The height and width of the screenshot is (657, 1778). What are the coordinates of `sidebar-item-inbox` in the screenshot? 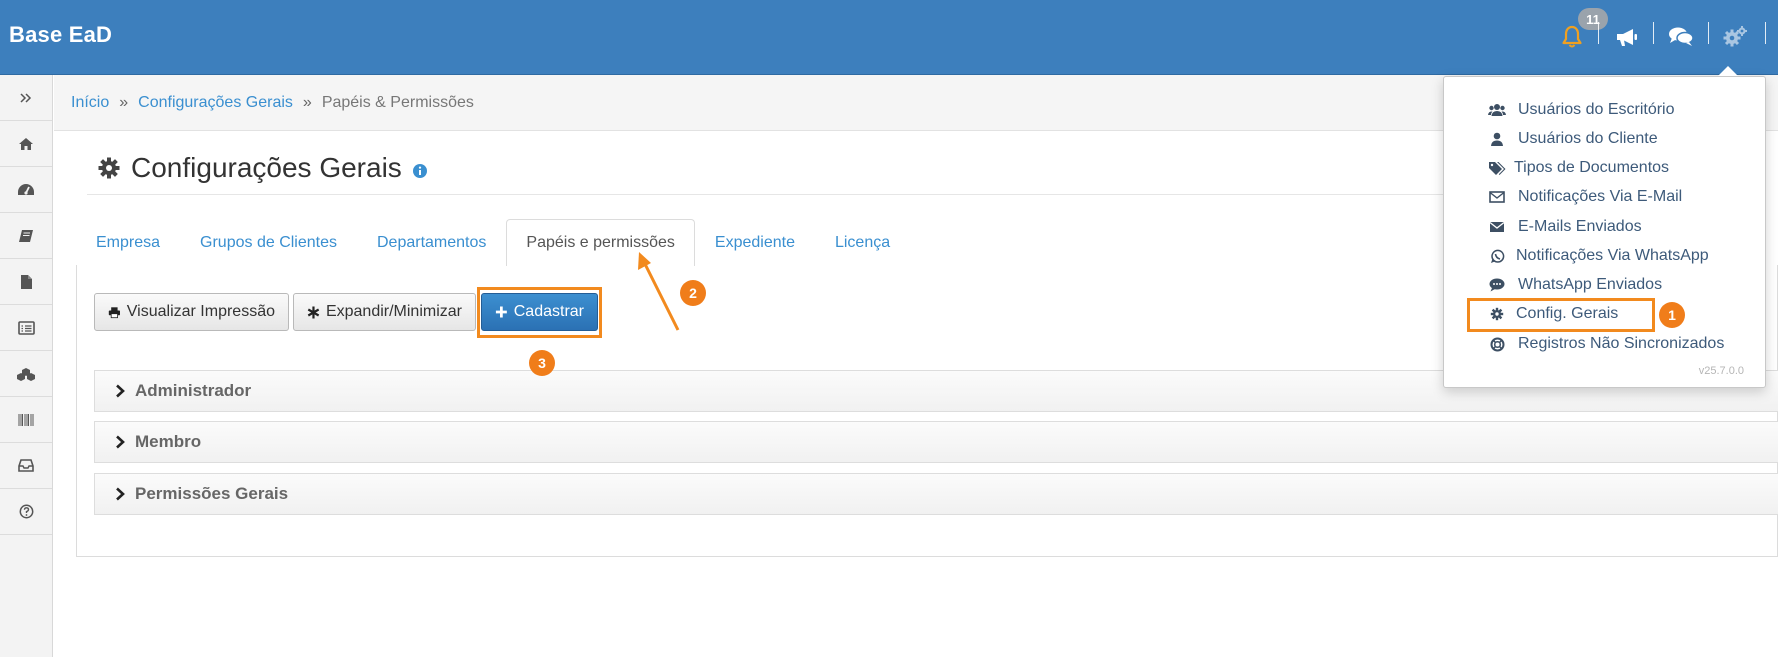 It's located at (26, 466).